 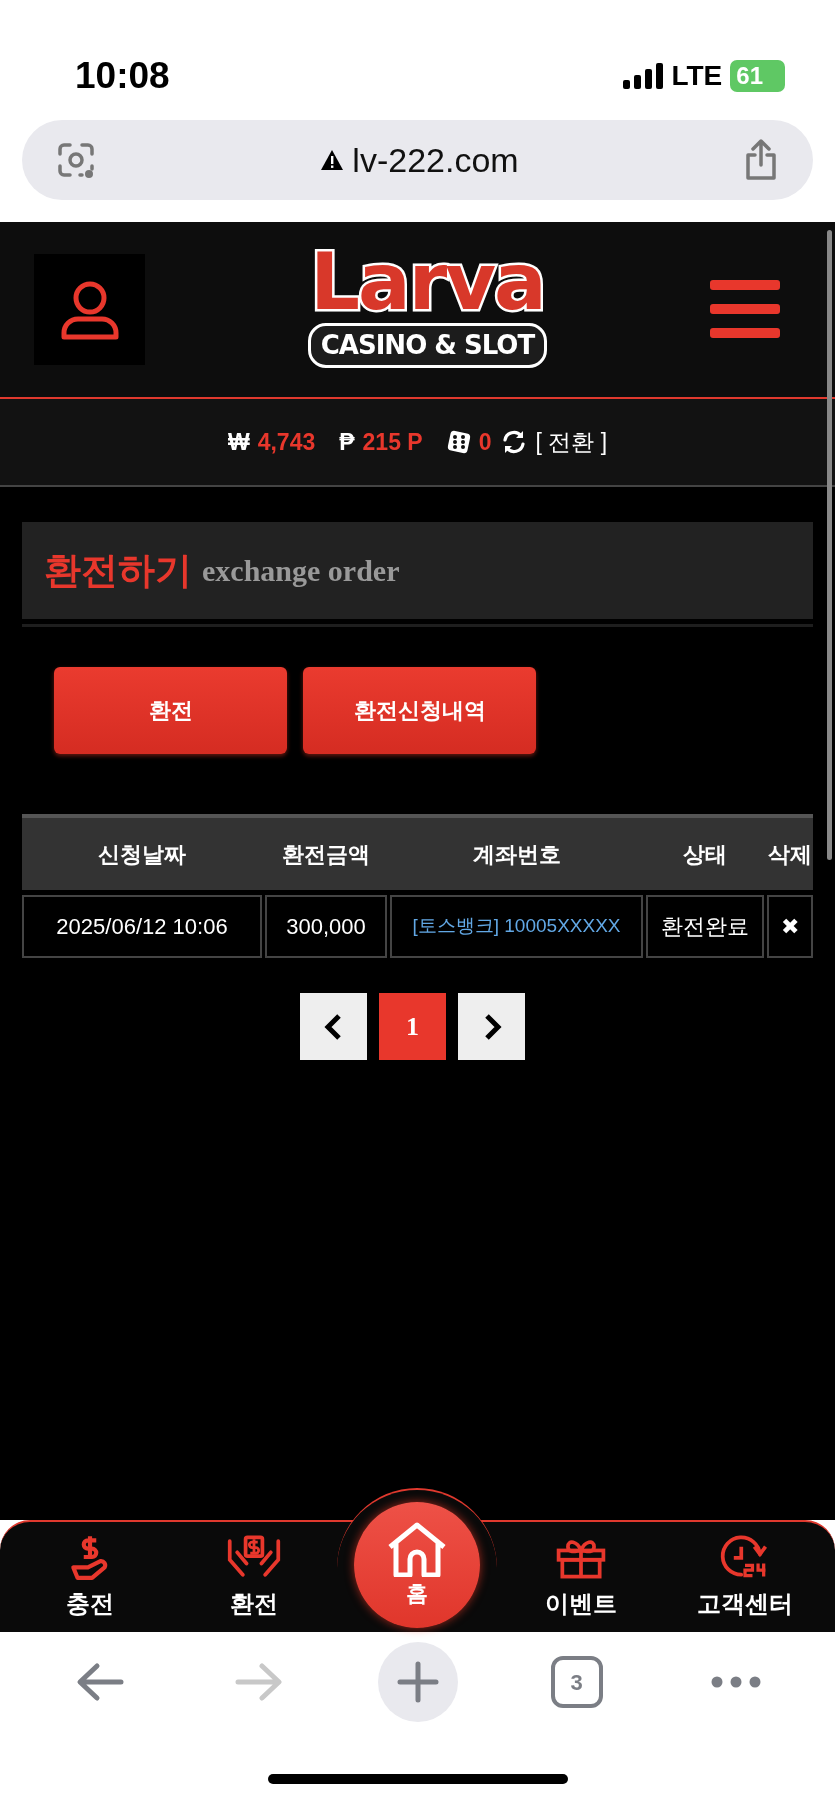 I want to click on table-cell: 2025/06/12 10:06, so click(x=142, y=926).